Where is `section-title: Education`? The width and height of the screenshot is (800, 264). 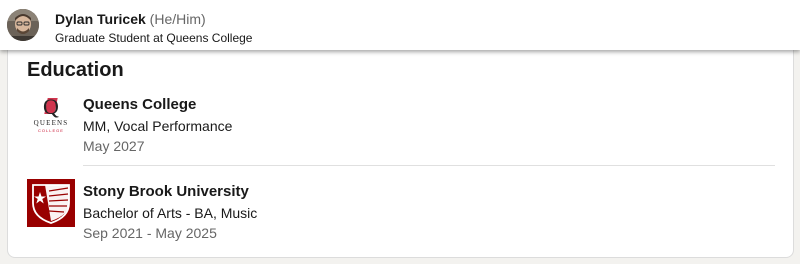 section-title: Education is located at coordinates (75, 70).